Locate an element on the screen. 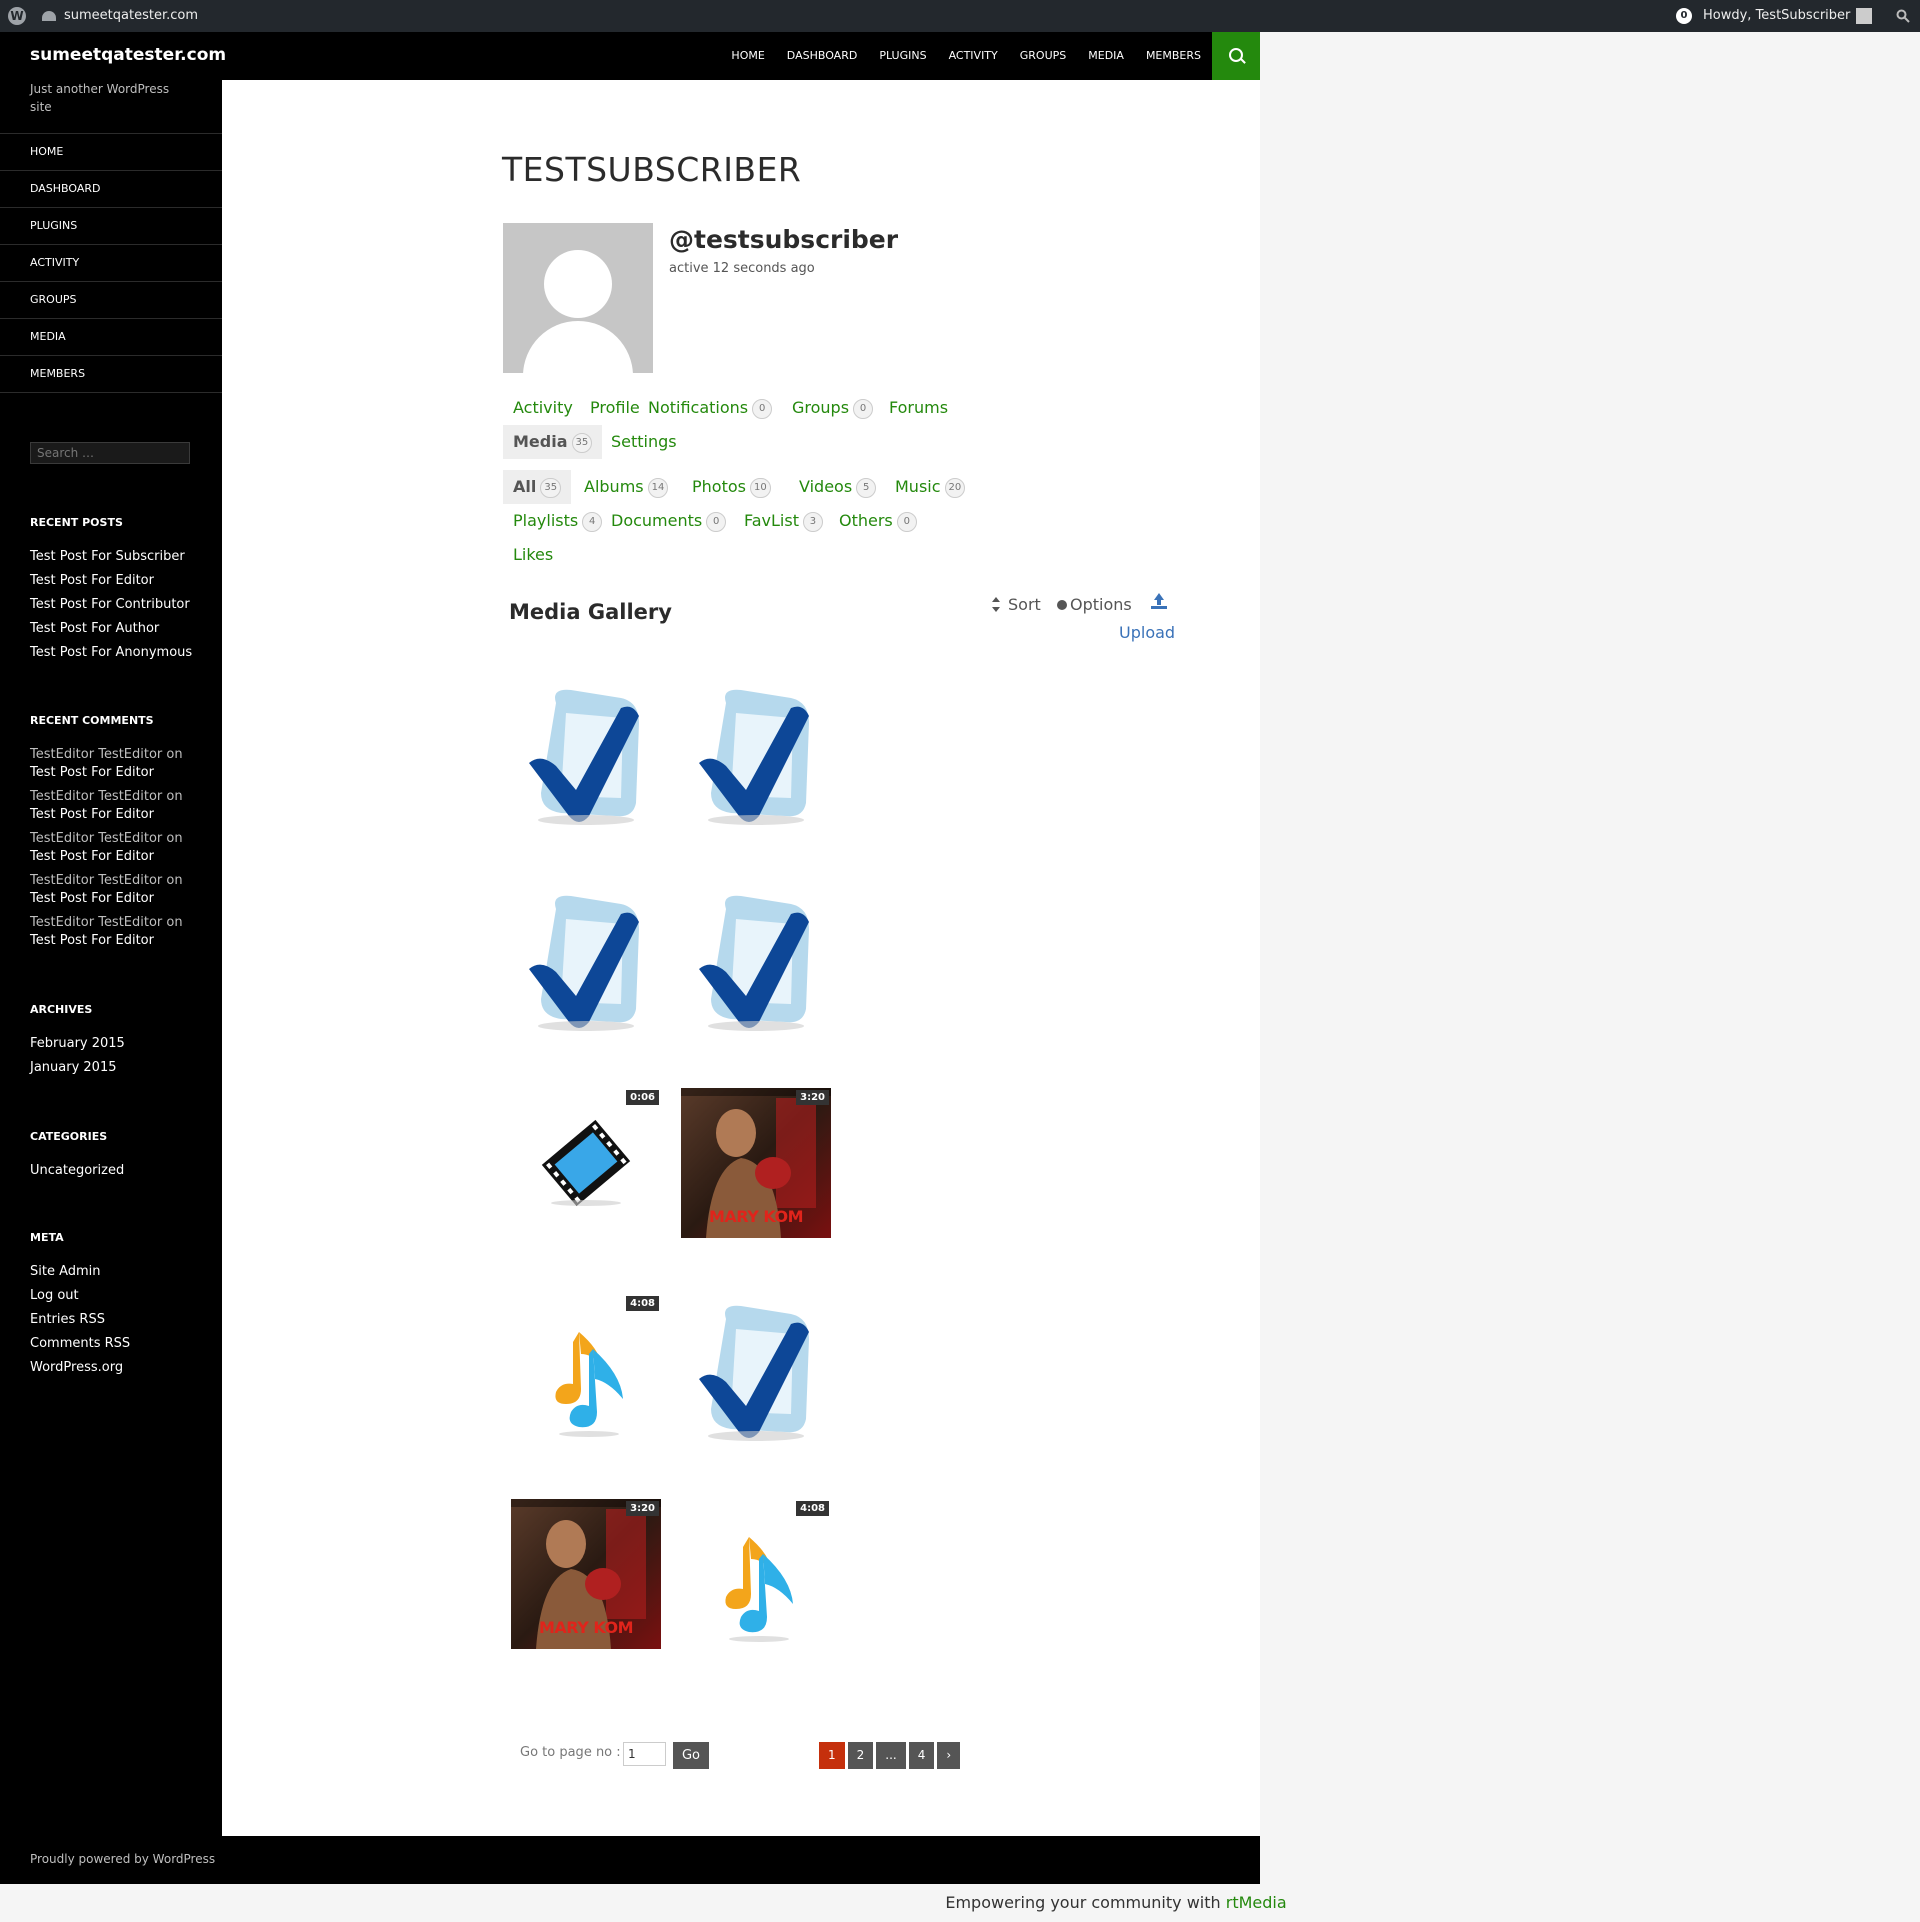  meta-link: WordPress.org is located at coordinates (120, 1368).